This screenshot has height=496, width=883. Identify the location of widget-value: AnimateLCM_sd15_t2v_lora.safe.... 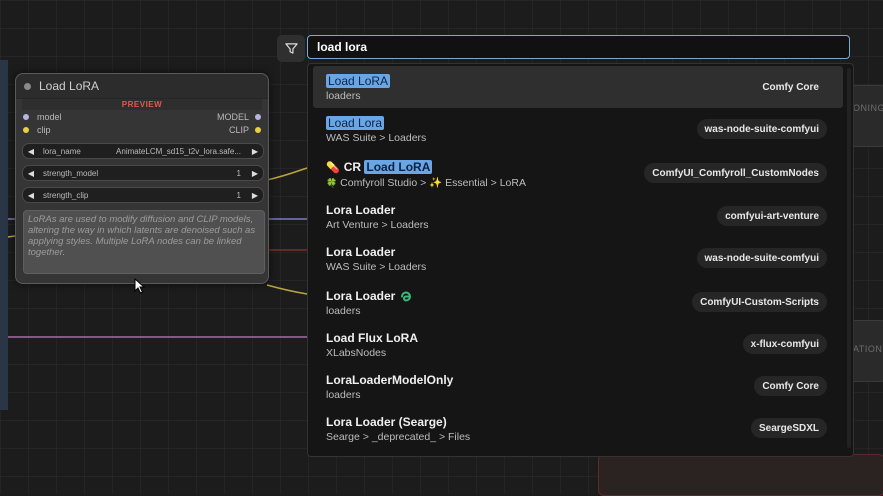
(178, 151).